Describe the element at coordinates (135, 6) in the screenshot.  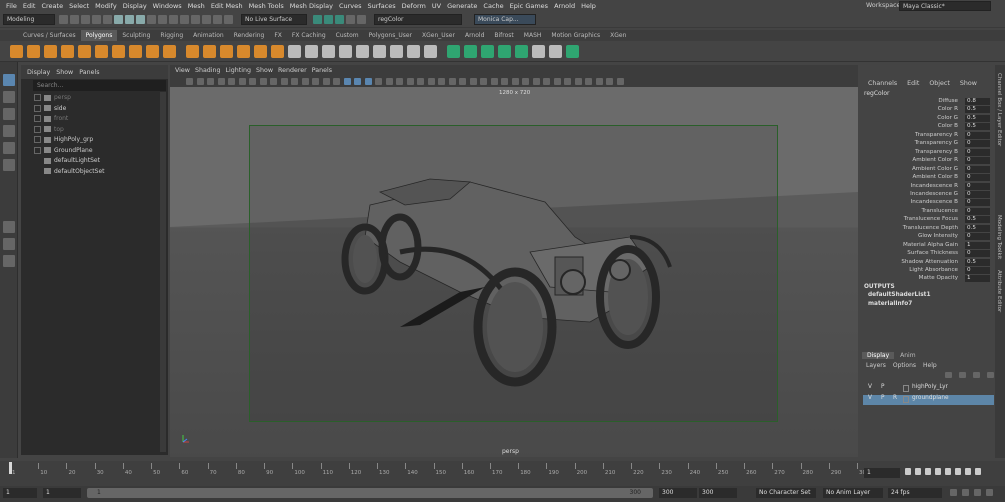
I see `menu-display: Display` at that location.